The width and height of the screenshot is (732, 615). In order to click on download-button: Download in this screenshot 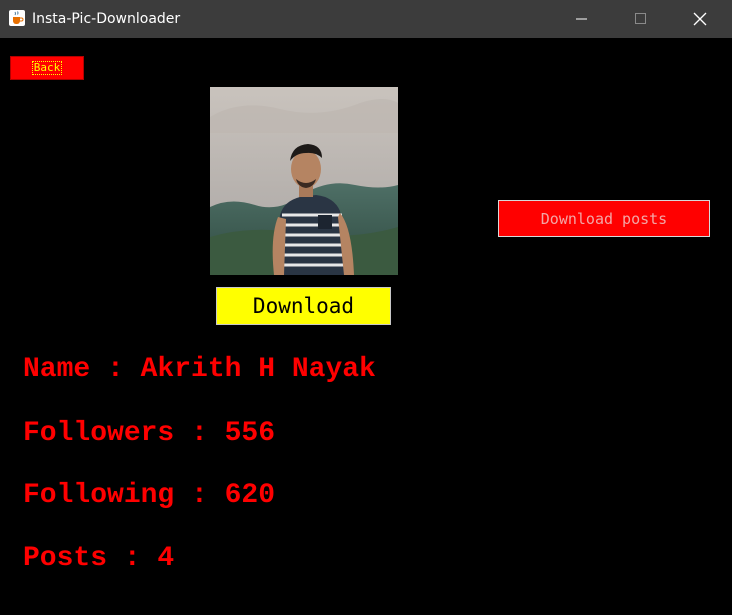, I will do `click(303, 306)`.